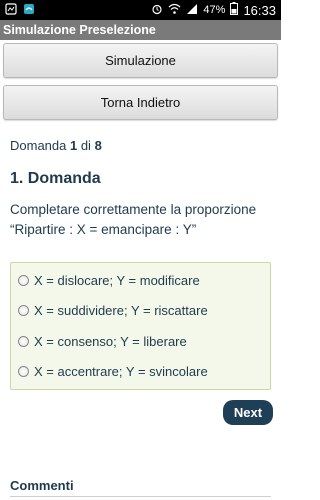 This screenshot has width=320, height=500. I want to click on next-button: Next, so click(248, 412).